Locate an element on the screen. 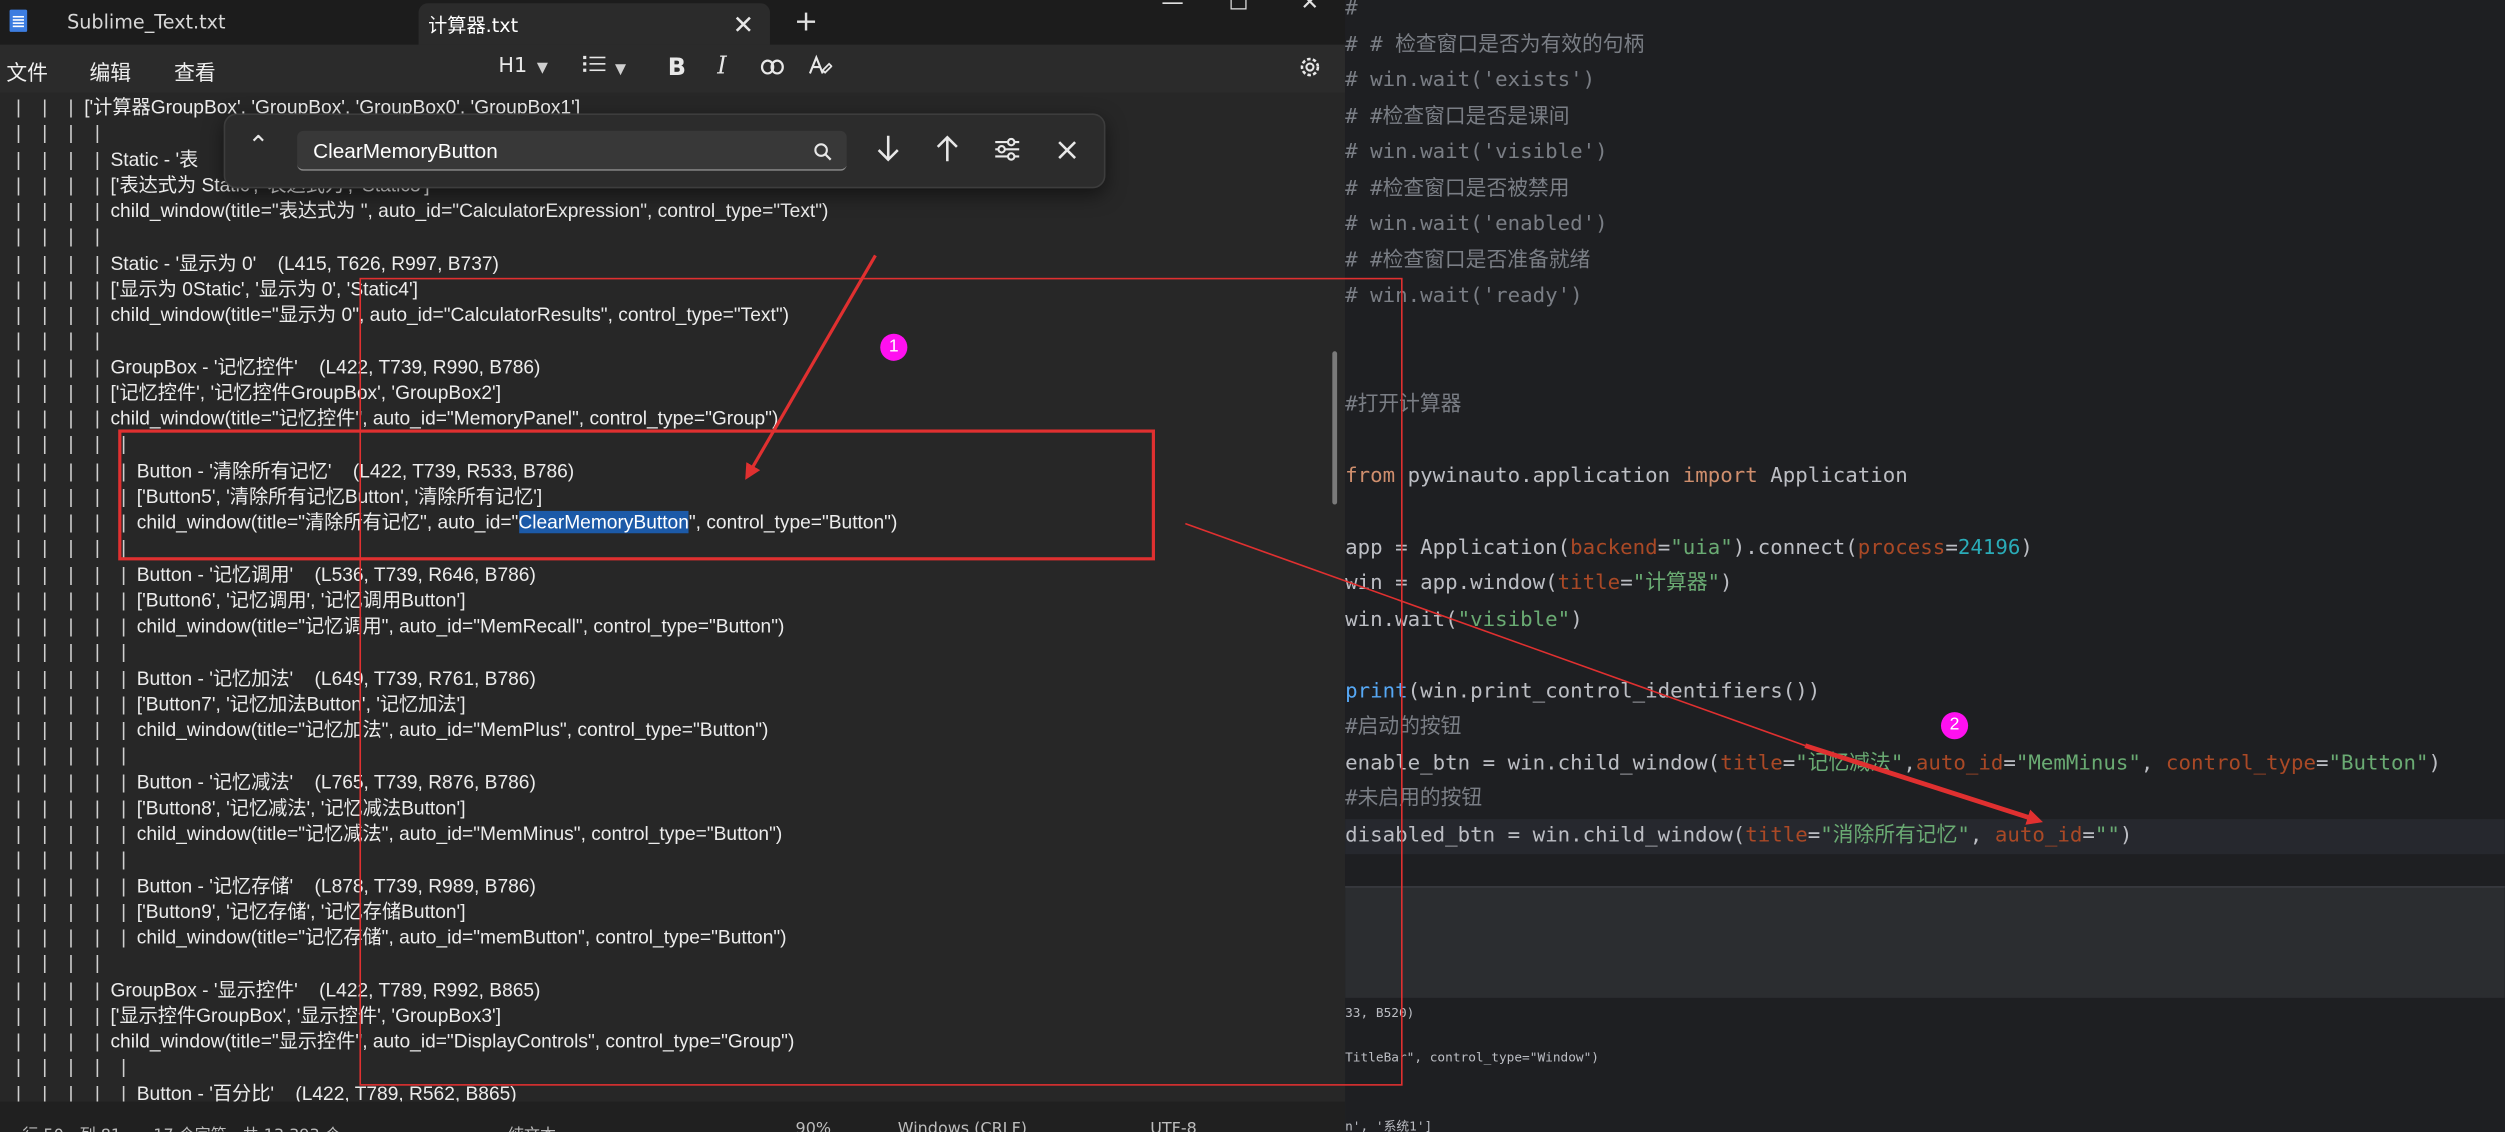 The image size is (2505, 1132). list-dropdown: ▼ is located at coordinates (604, 67).